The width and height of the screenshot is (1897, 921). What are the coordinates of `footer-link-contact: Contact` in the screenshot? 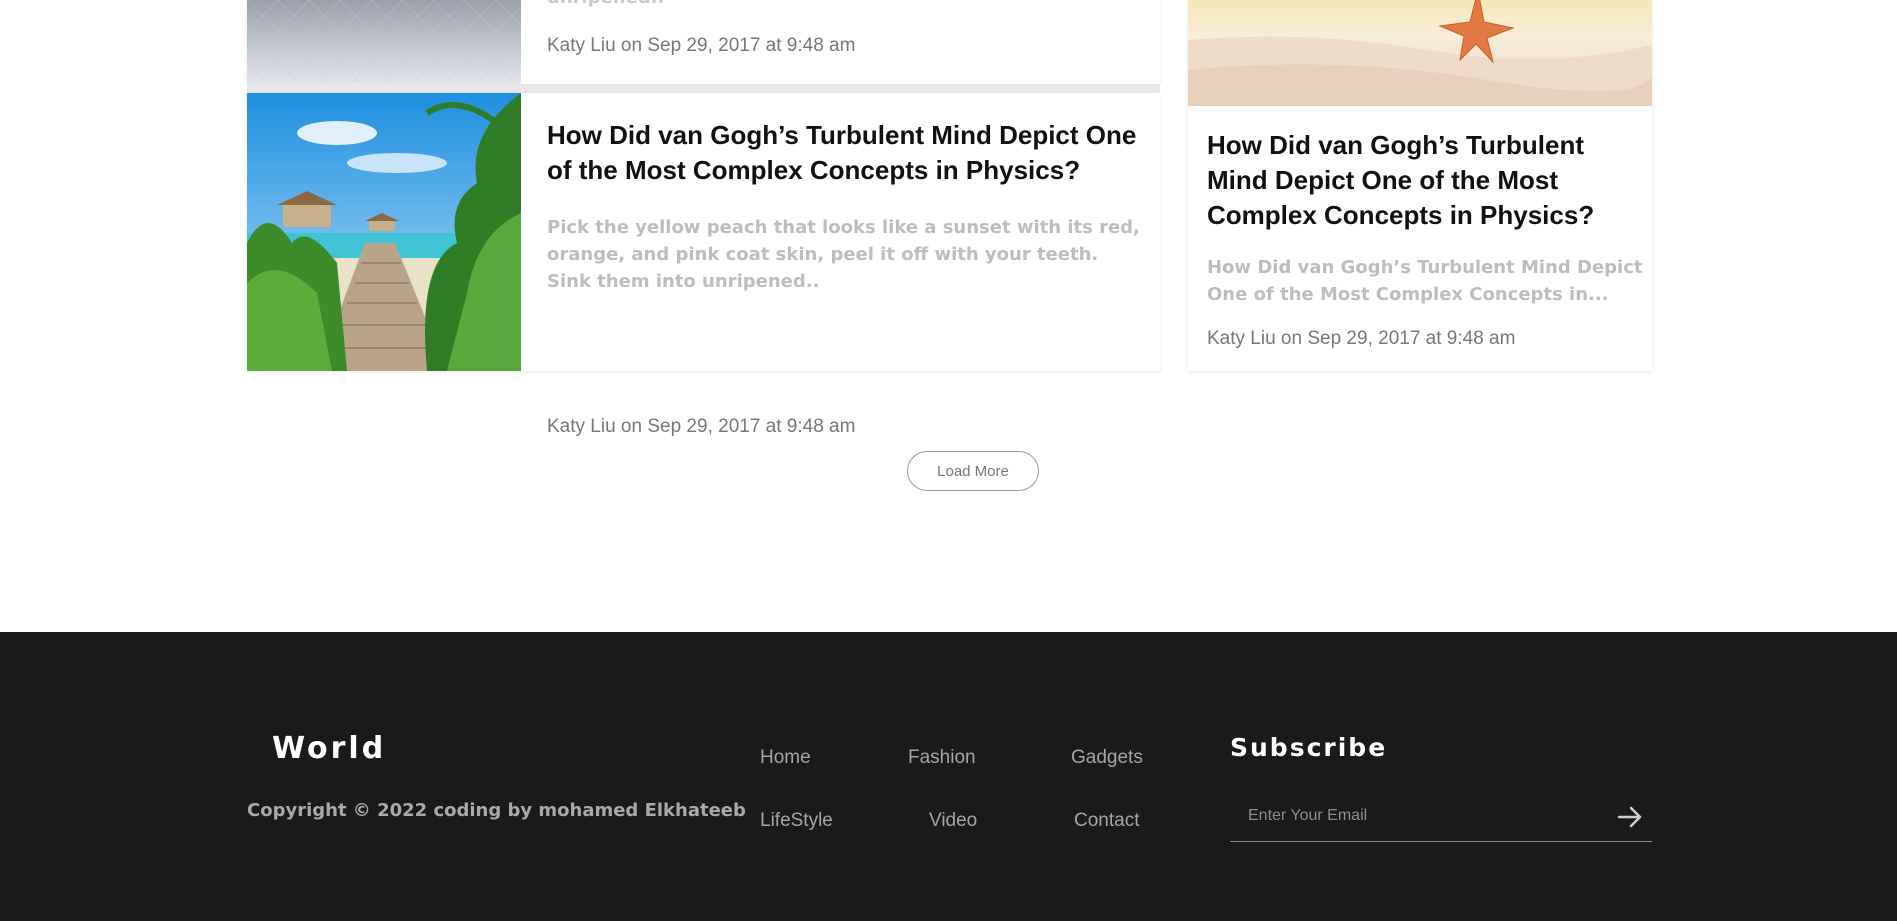 It's located at (1106, 821).